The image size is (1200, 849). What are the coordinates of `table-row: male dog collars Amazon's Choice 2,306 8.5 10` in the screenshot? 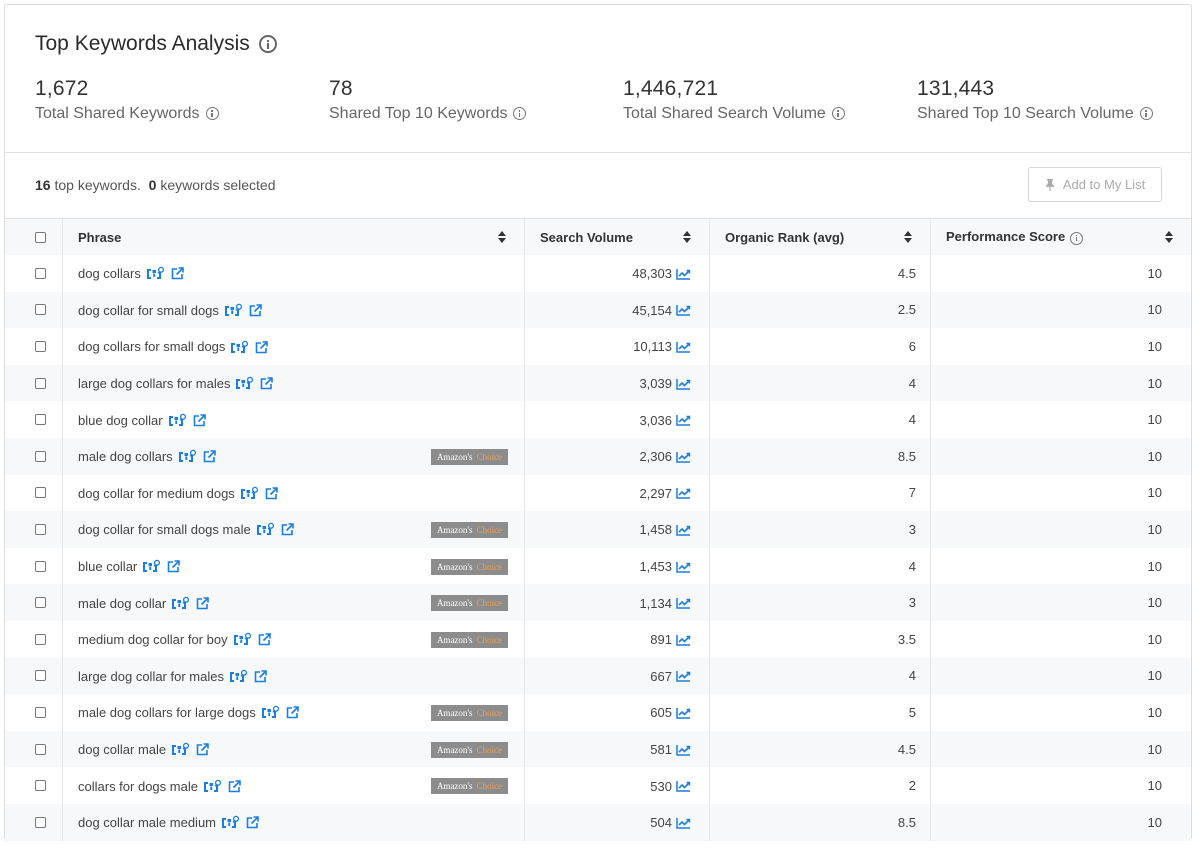 It's located at (598, 456).